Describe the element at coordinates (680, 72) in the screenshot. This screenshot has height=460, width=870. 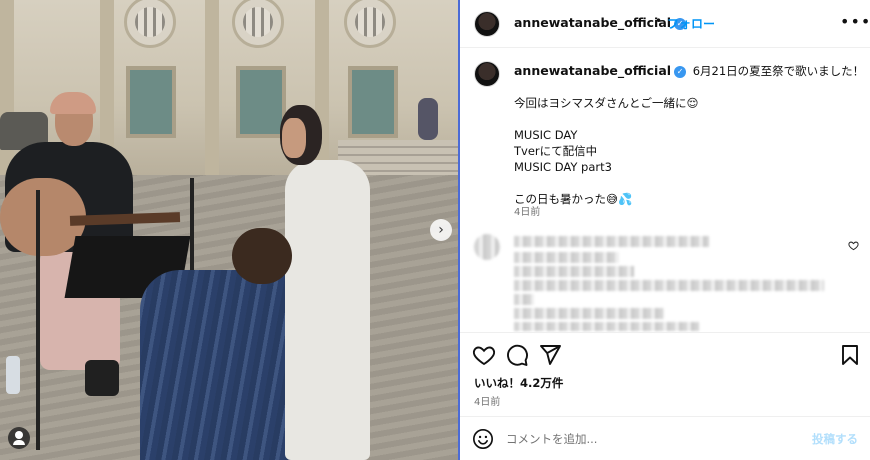
I see `verified-badge-icon: ✓` at that location.